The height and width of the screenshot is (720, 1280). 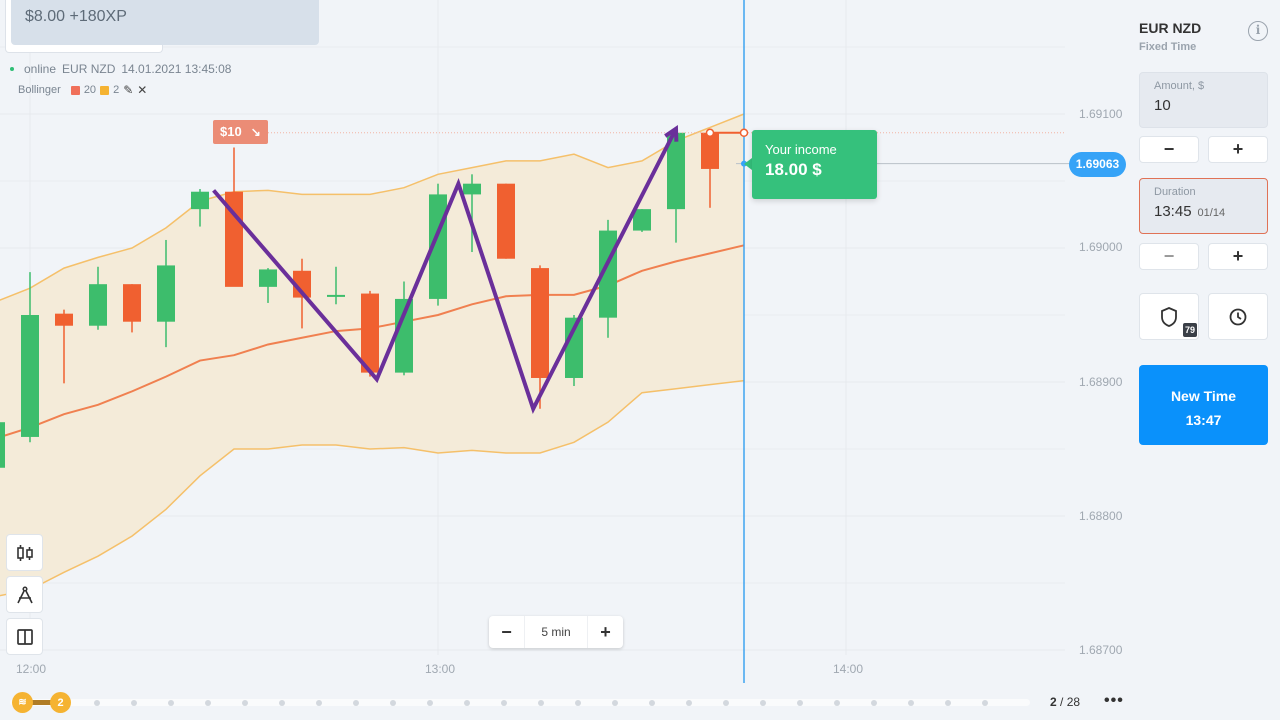 What do you see at coordinates (22, 702) in the screenshot?
I see `stack-icon: ≋` at bounding box center [22, 702].